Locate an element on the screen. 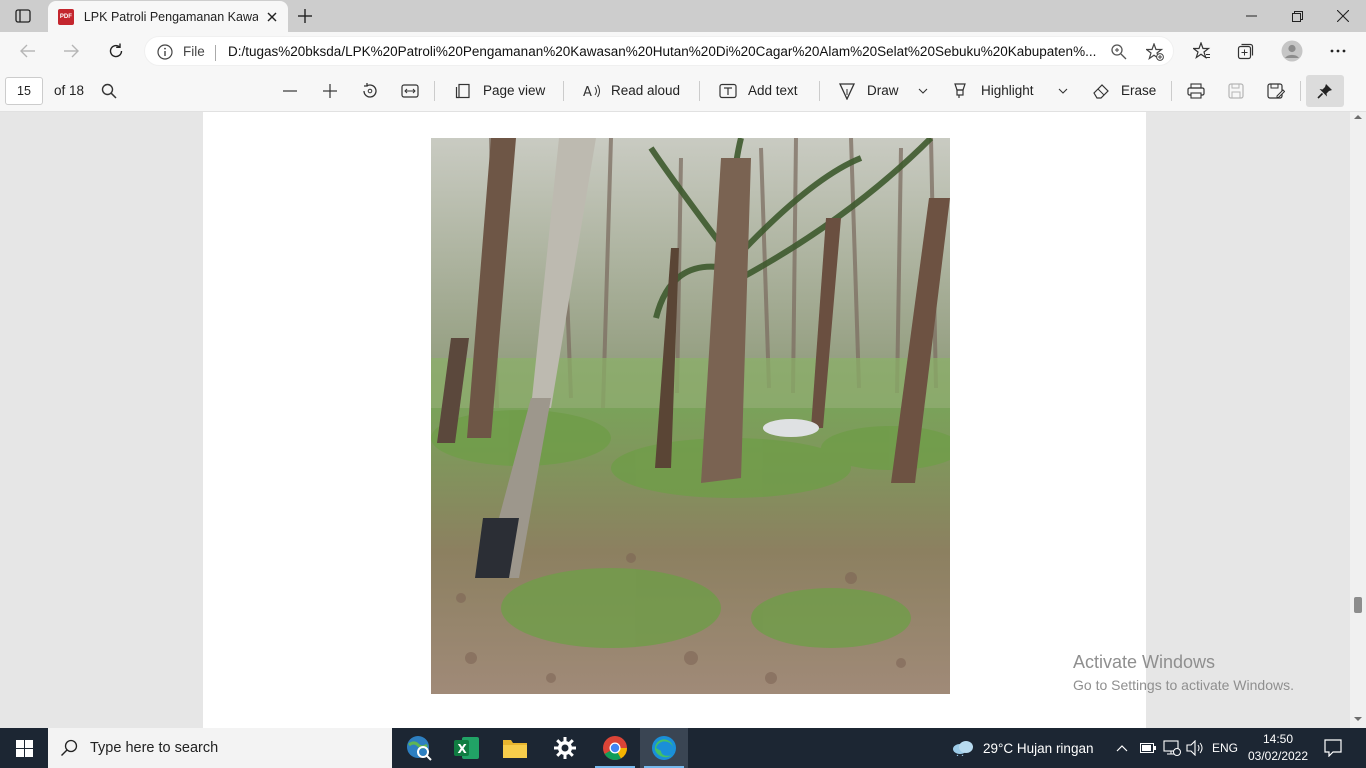 The image size is (1366, 768). page-total: of 18 is located at coordinates (69, 90).